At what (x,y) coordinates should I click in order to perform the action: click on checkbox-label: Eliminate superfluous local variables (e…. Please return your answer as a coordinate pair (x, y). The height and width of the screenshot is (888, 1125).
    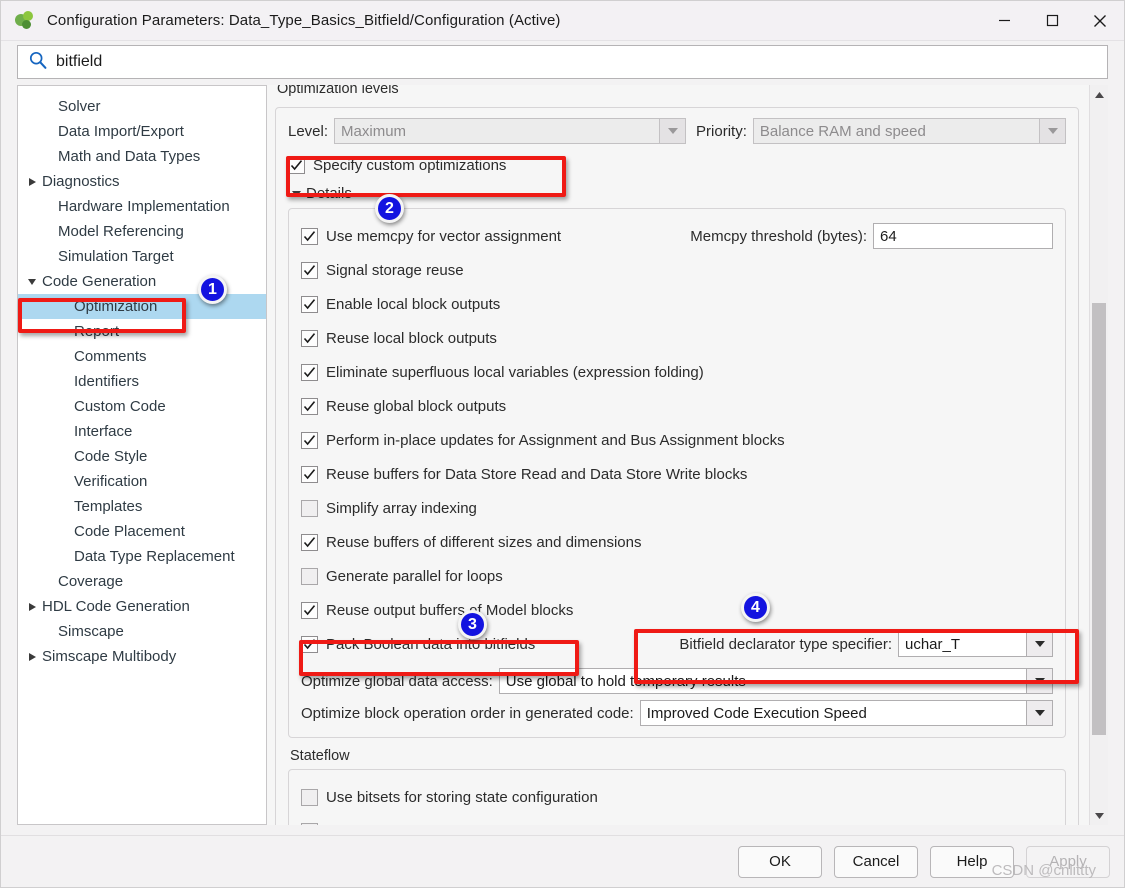
    Looking at the image, I should click on (515, 372).